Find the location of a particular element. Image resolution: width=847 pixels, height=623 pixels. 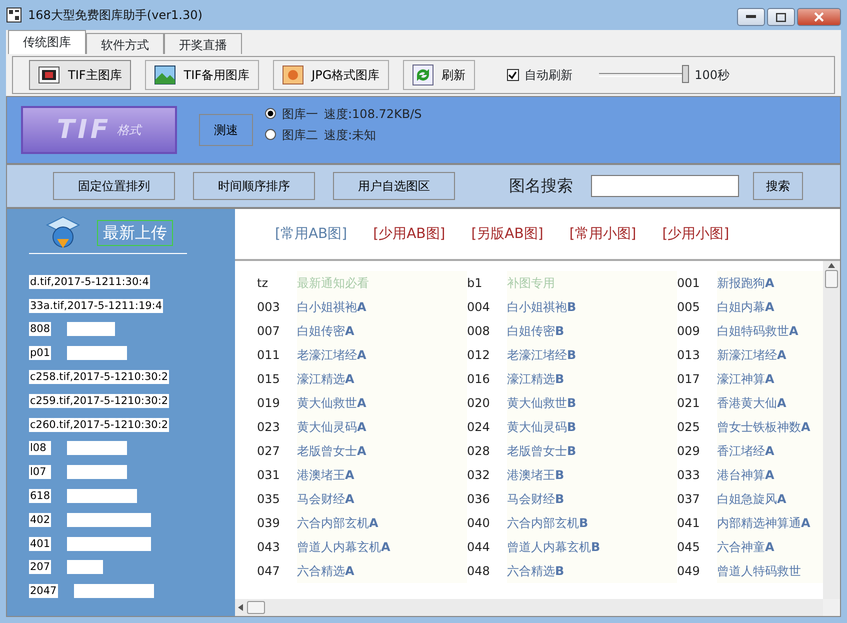

entry-link: 濠江精选A is located at coordinates (382, 379).